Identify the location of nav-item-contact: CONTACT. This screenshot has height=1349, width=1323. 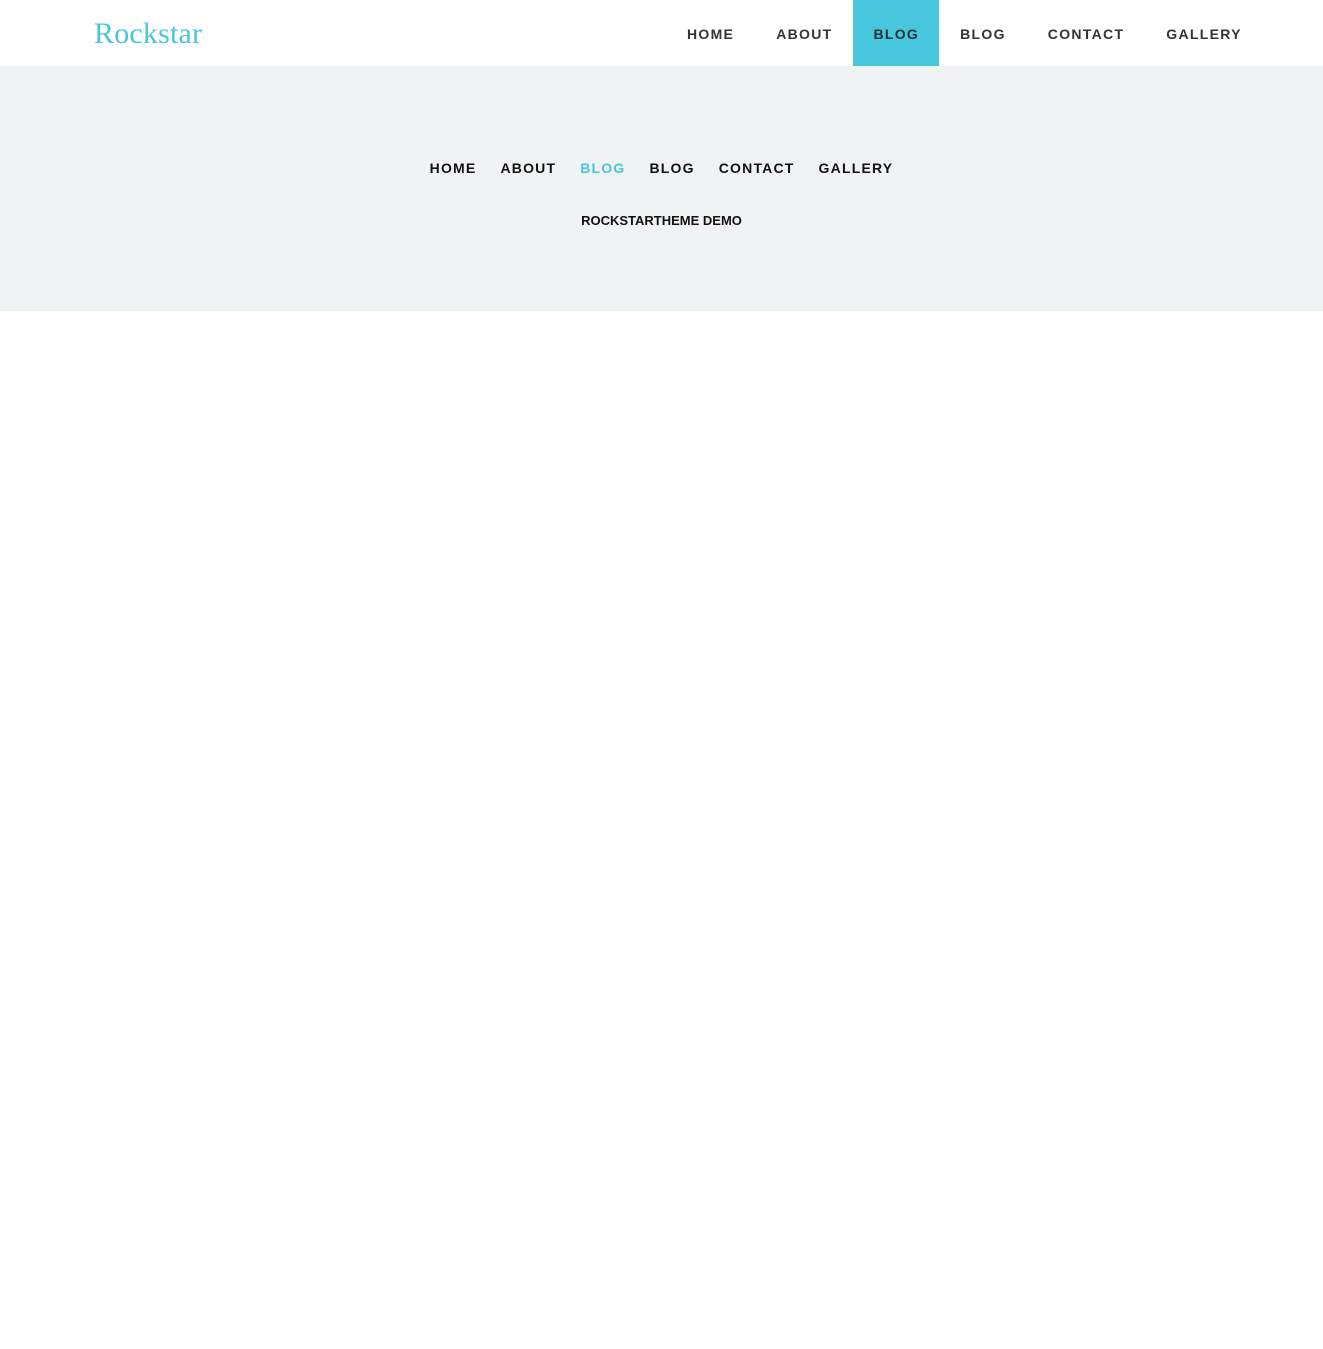
(1086, 33).